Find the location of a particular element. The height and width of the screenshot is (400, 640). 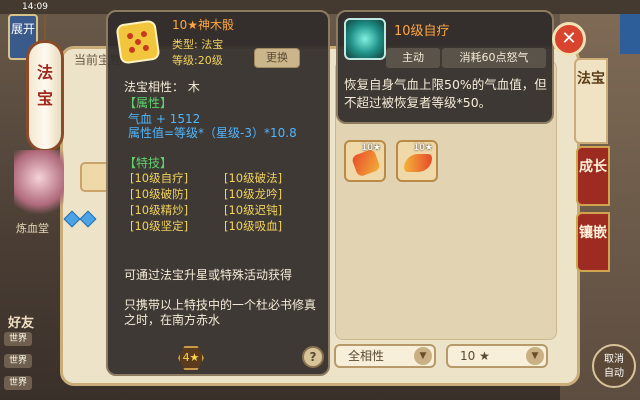

auto-button-line1: 取消 is located at coordinates (614, 359).